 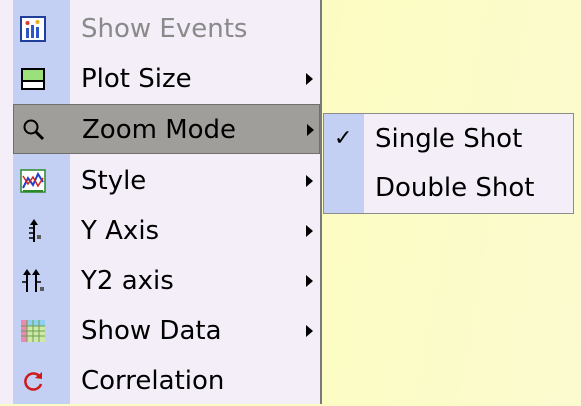 What do you see at coordinates (455, 188) in the screenshot?
I see `submenu-item-label: Double Shot` at bounding box center [455, 188].